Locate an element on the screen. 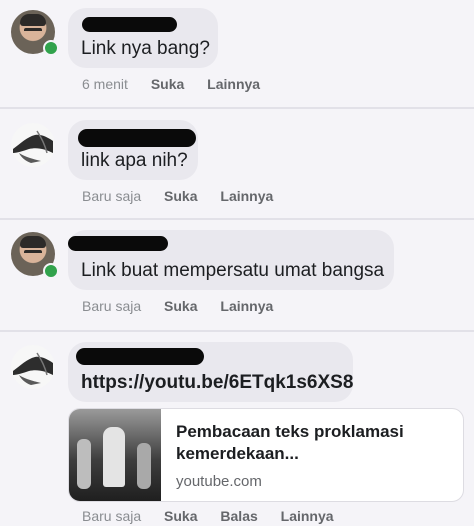  link-preview-domain: youtube.com is located at coordinates (219, 481).